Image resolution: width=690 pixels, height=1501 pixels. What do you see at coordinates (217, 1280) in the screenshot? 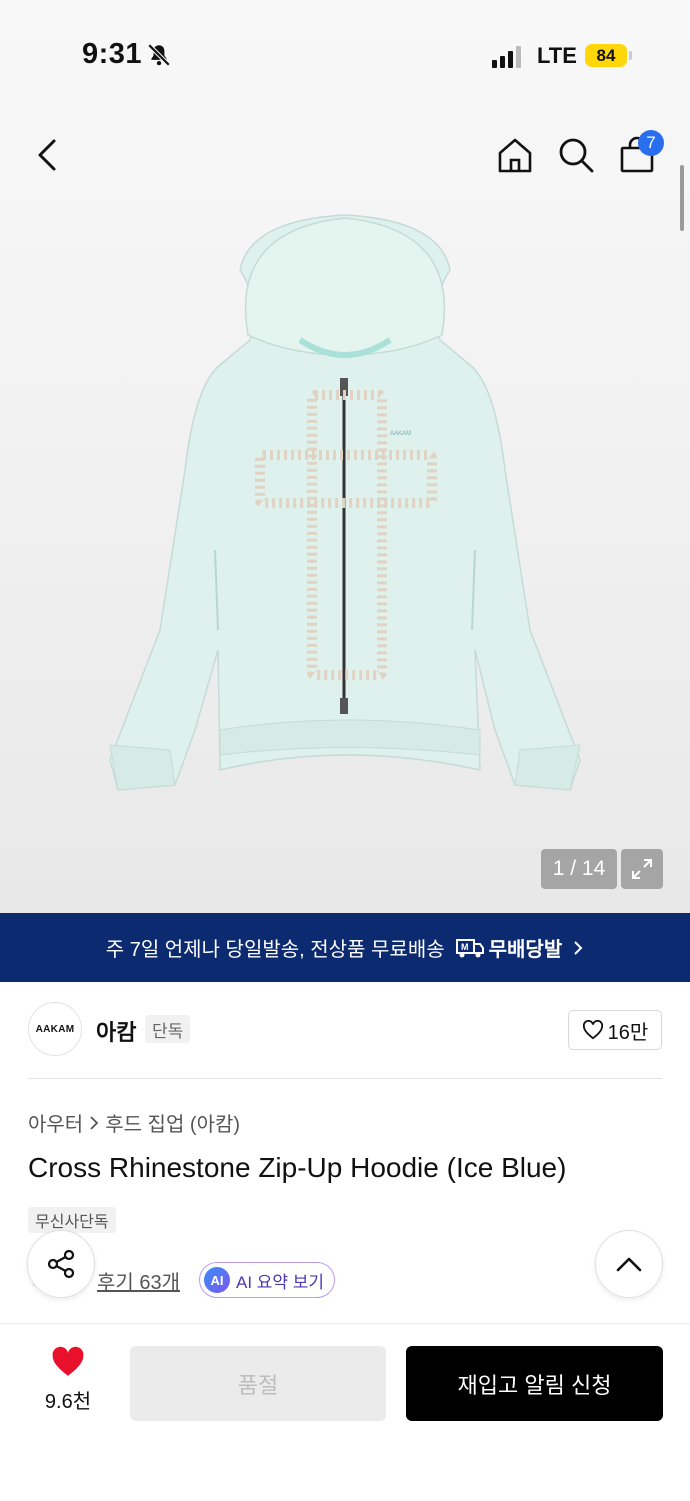
I see `ai-icon: AI` at bounding box center [217, 1280].